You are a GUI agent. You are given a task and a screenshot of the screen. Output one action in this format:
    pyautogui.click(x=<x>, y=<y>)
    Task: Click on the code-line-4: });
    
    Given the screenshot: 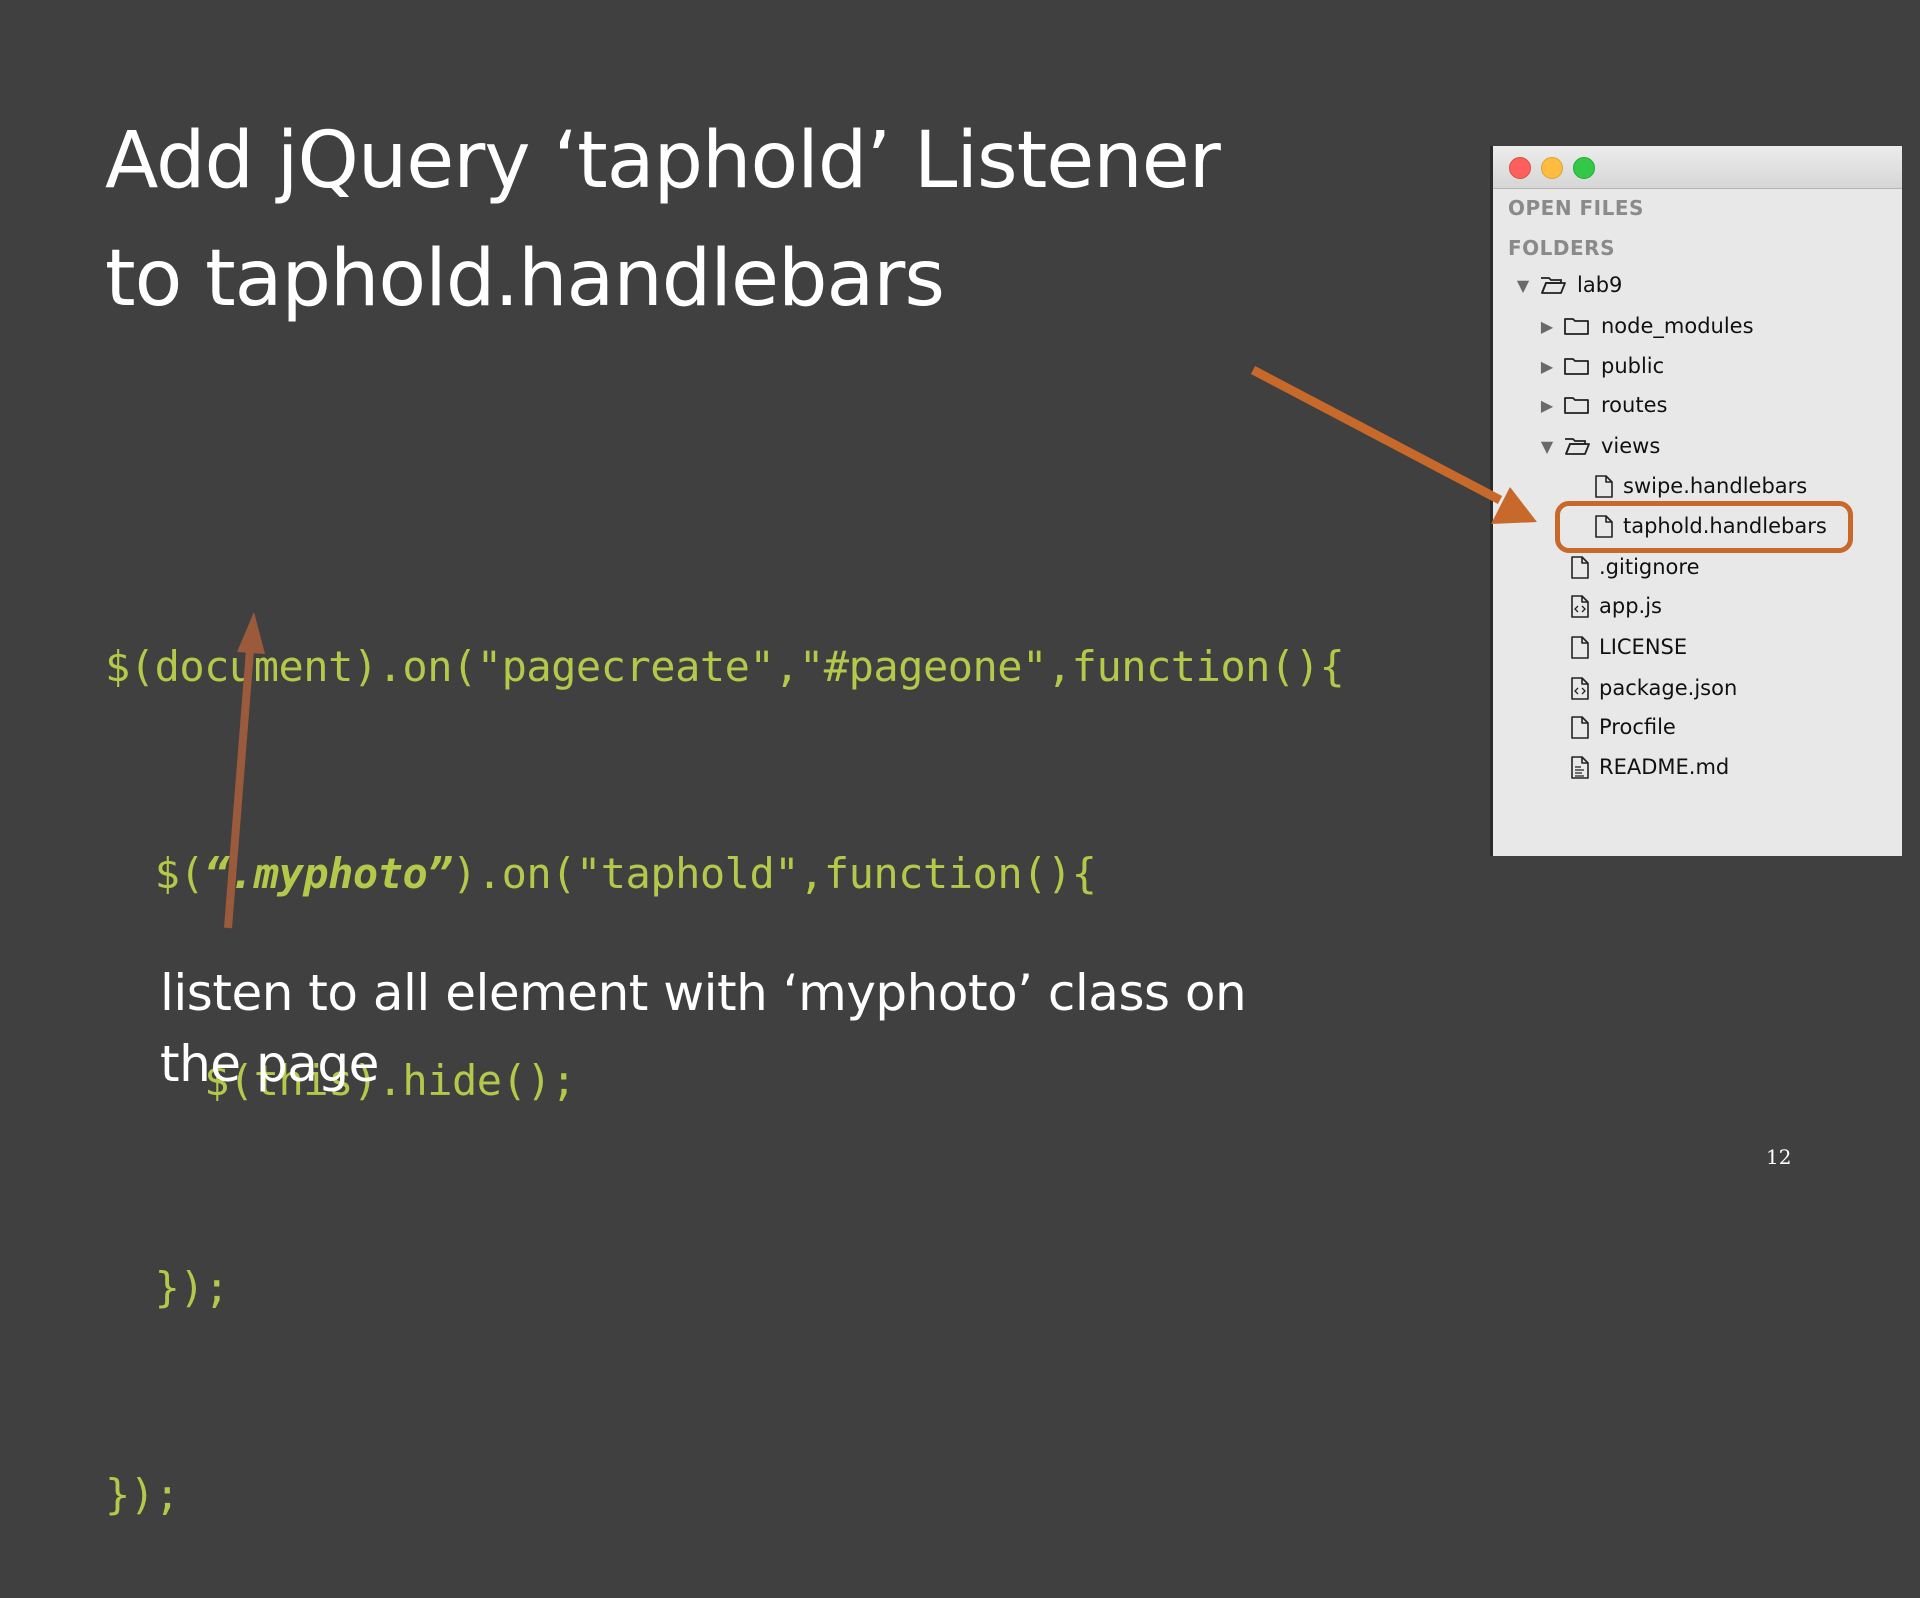 What is the action you would take?
    pyautogui.click(x=167, y=1287)
    